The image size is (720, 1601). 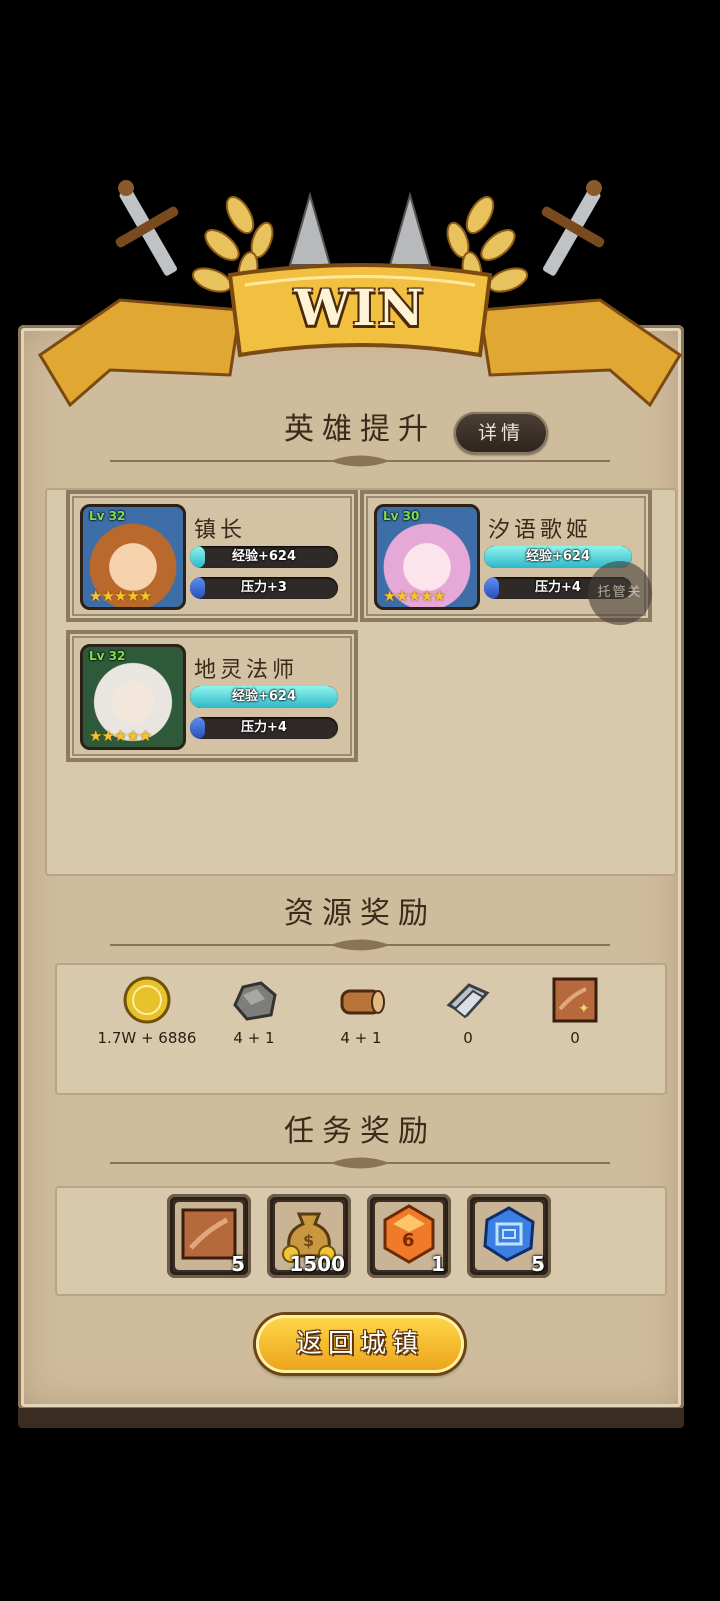 I want to click on wood-log-icon, so click(x=362, y=1002).